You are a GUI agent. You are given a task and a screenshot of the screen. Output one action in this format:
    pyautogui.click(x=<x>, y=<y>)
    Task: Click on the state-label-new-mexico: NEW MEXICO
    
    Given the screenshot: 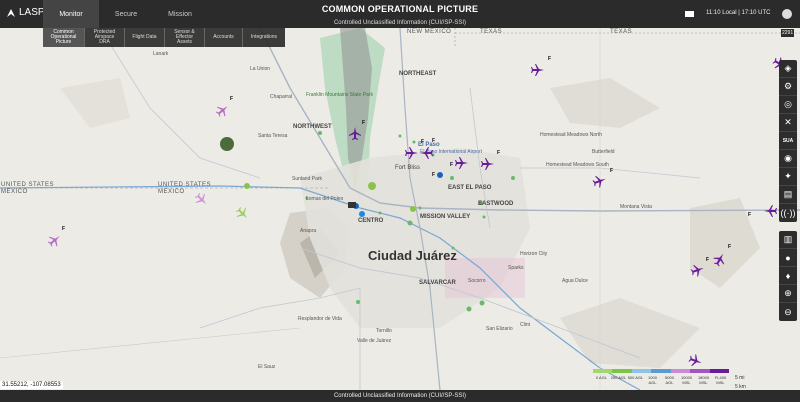 What is the action you would take?
    pyautogui.click(x=429, y=32)
    